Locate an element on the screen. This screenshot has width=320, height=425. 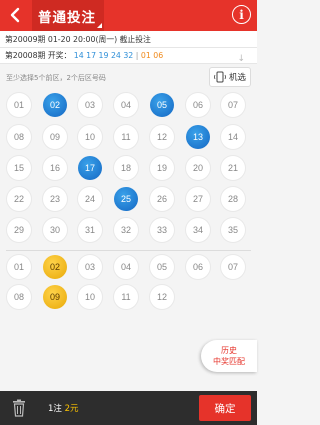
front-ball-13: 13 is located at coordinates (198, 137).